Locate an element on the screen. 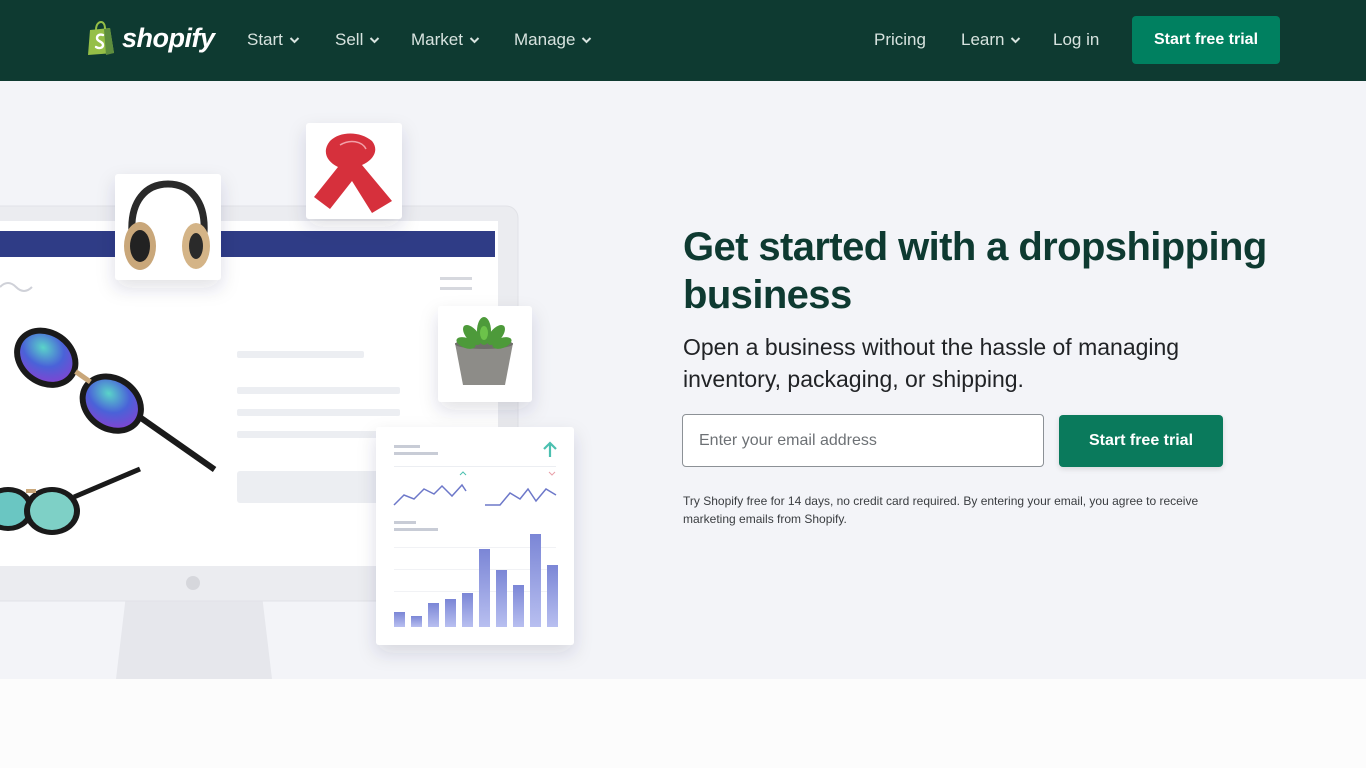  nav-learn: Learn is located at coordinates (991, 40).